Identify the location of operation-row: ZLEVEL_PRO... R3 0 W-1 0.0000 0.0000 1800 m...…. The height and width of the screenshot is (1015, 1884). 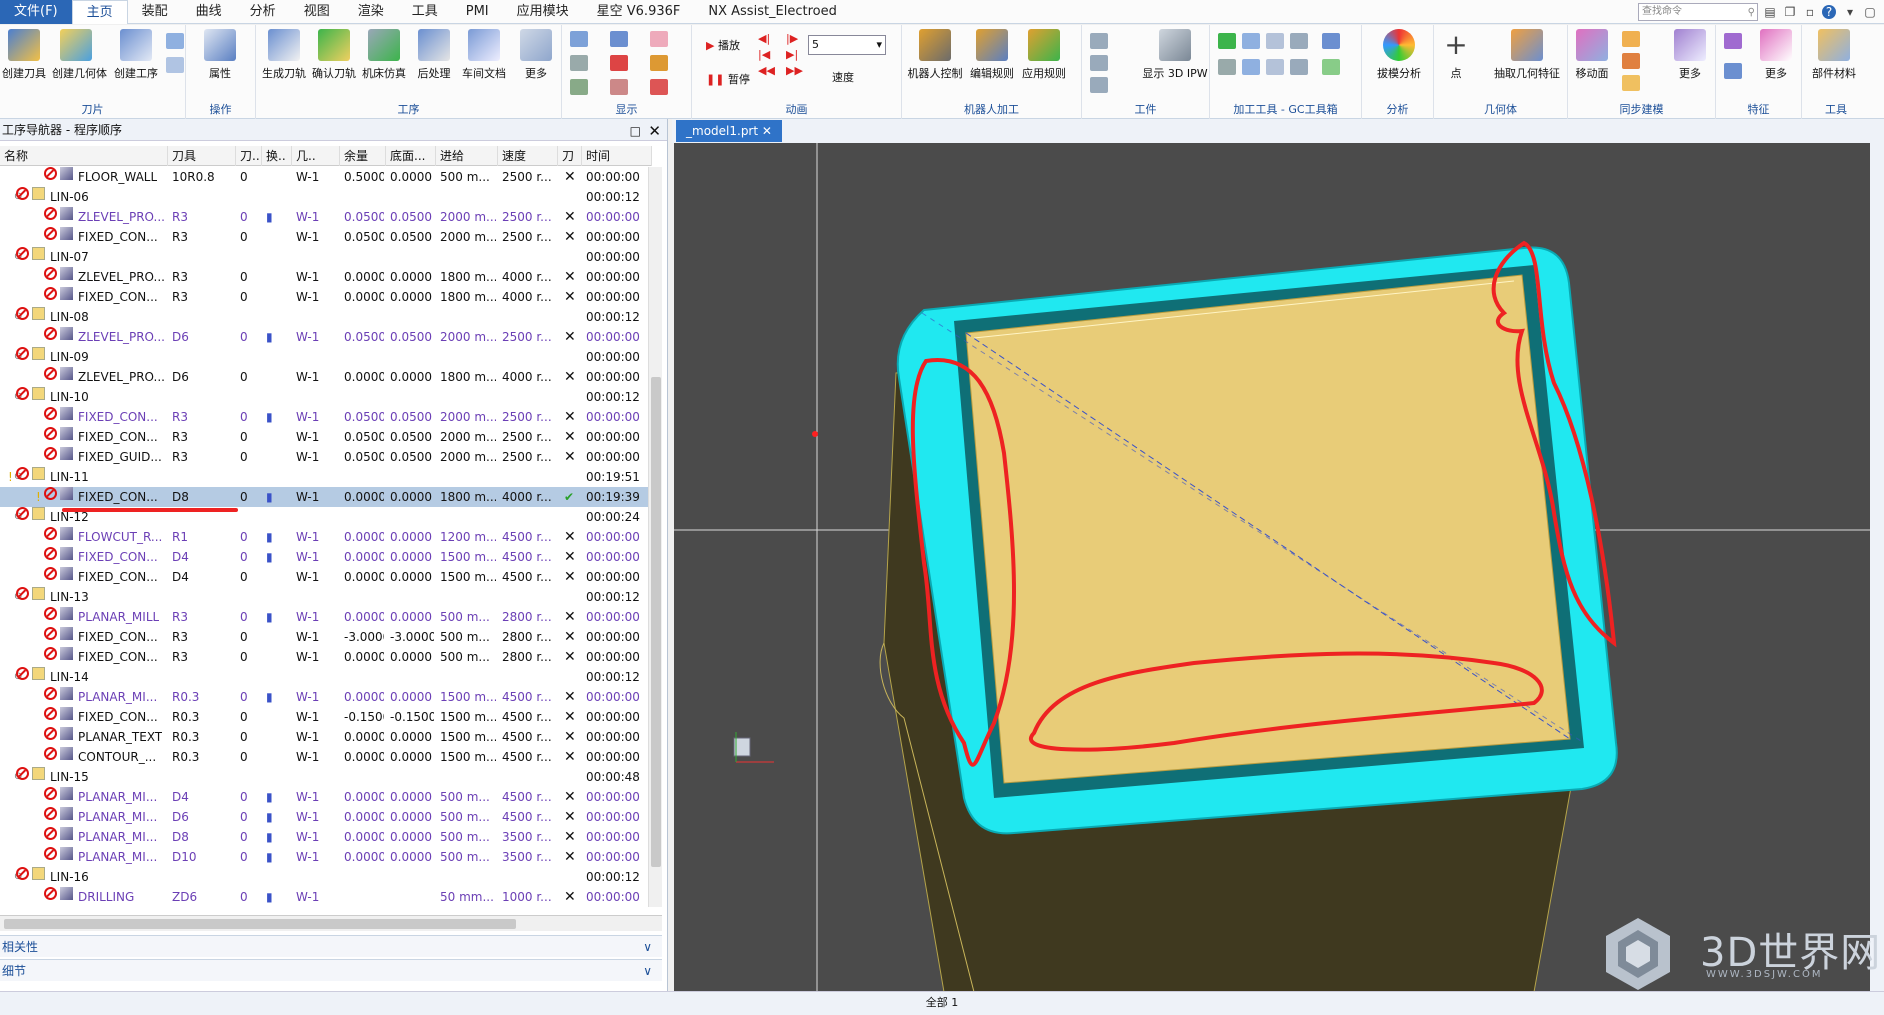
(324, 277).